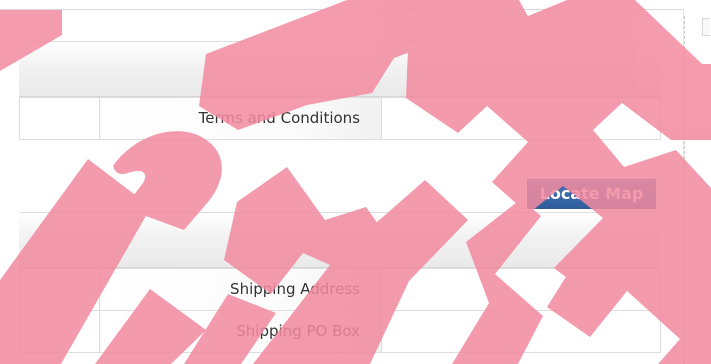 This screenshot has width=711, height=364. I want to click on scroll-handle, so click(706, 27).